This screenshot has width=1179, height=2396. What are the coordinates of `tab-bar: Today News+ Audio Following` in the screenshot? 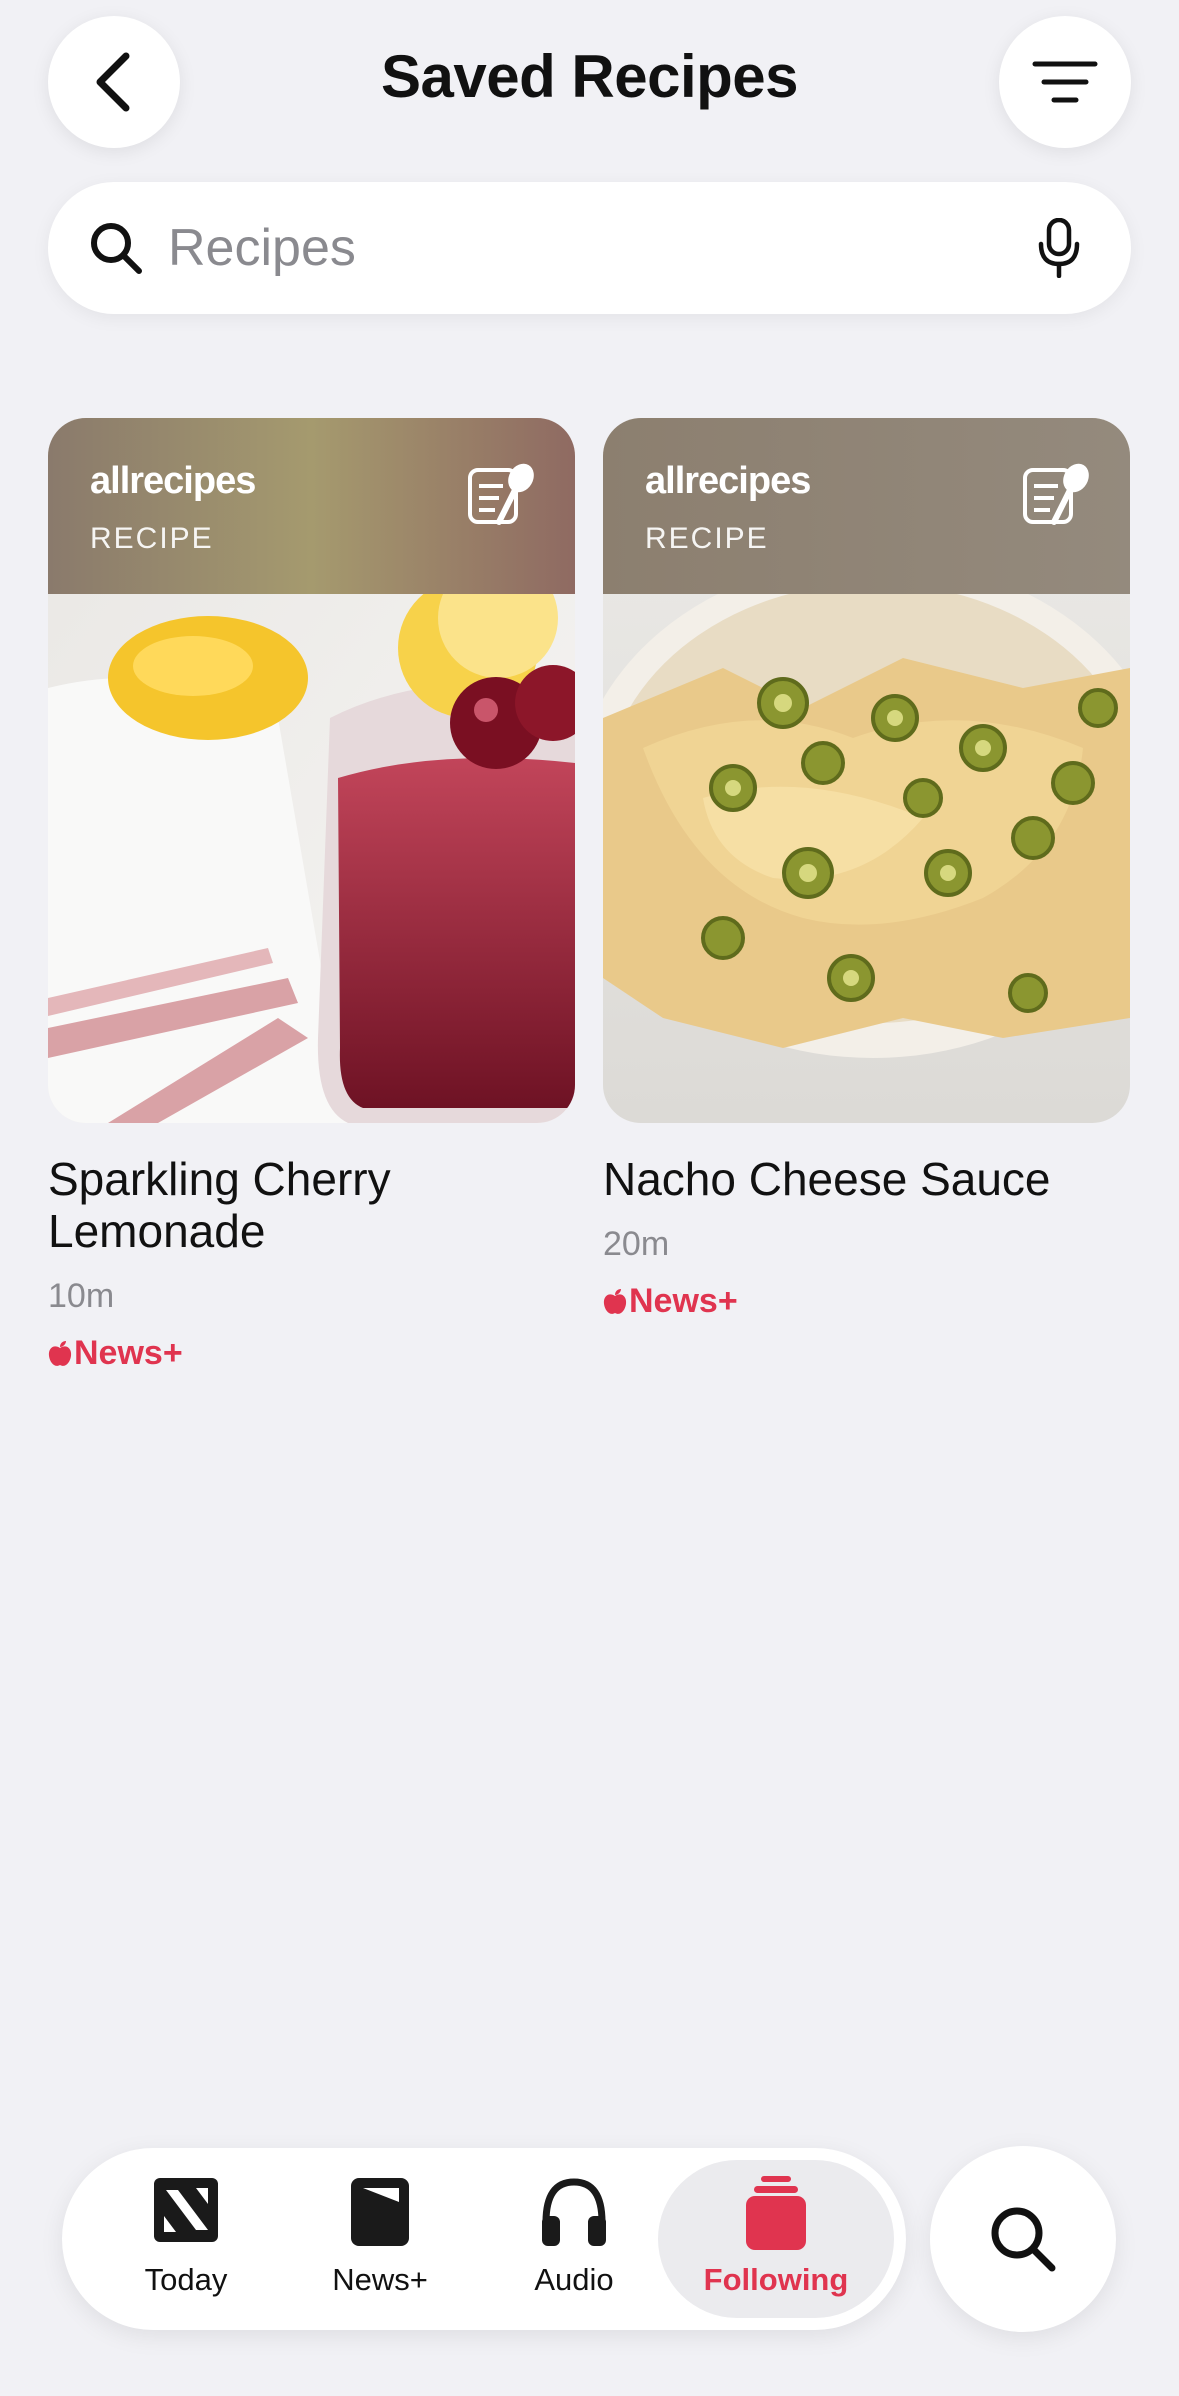 It's located at (484, 2239).